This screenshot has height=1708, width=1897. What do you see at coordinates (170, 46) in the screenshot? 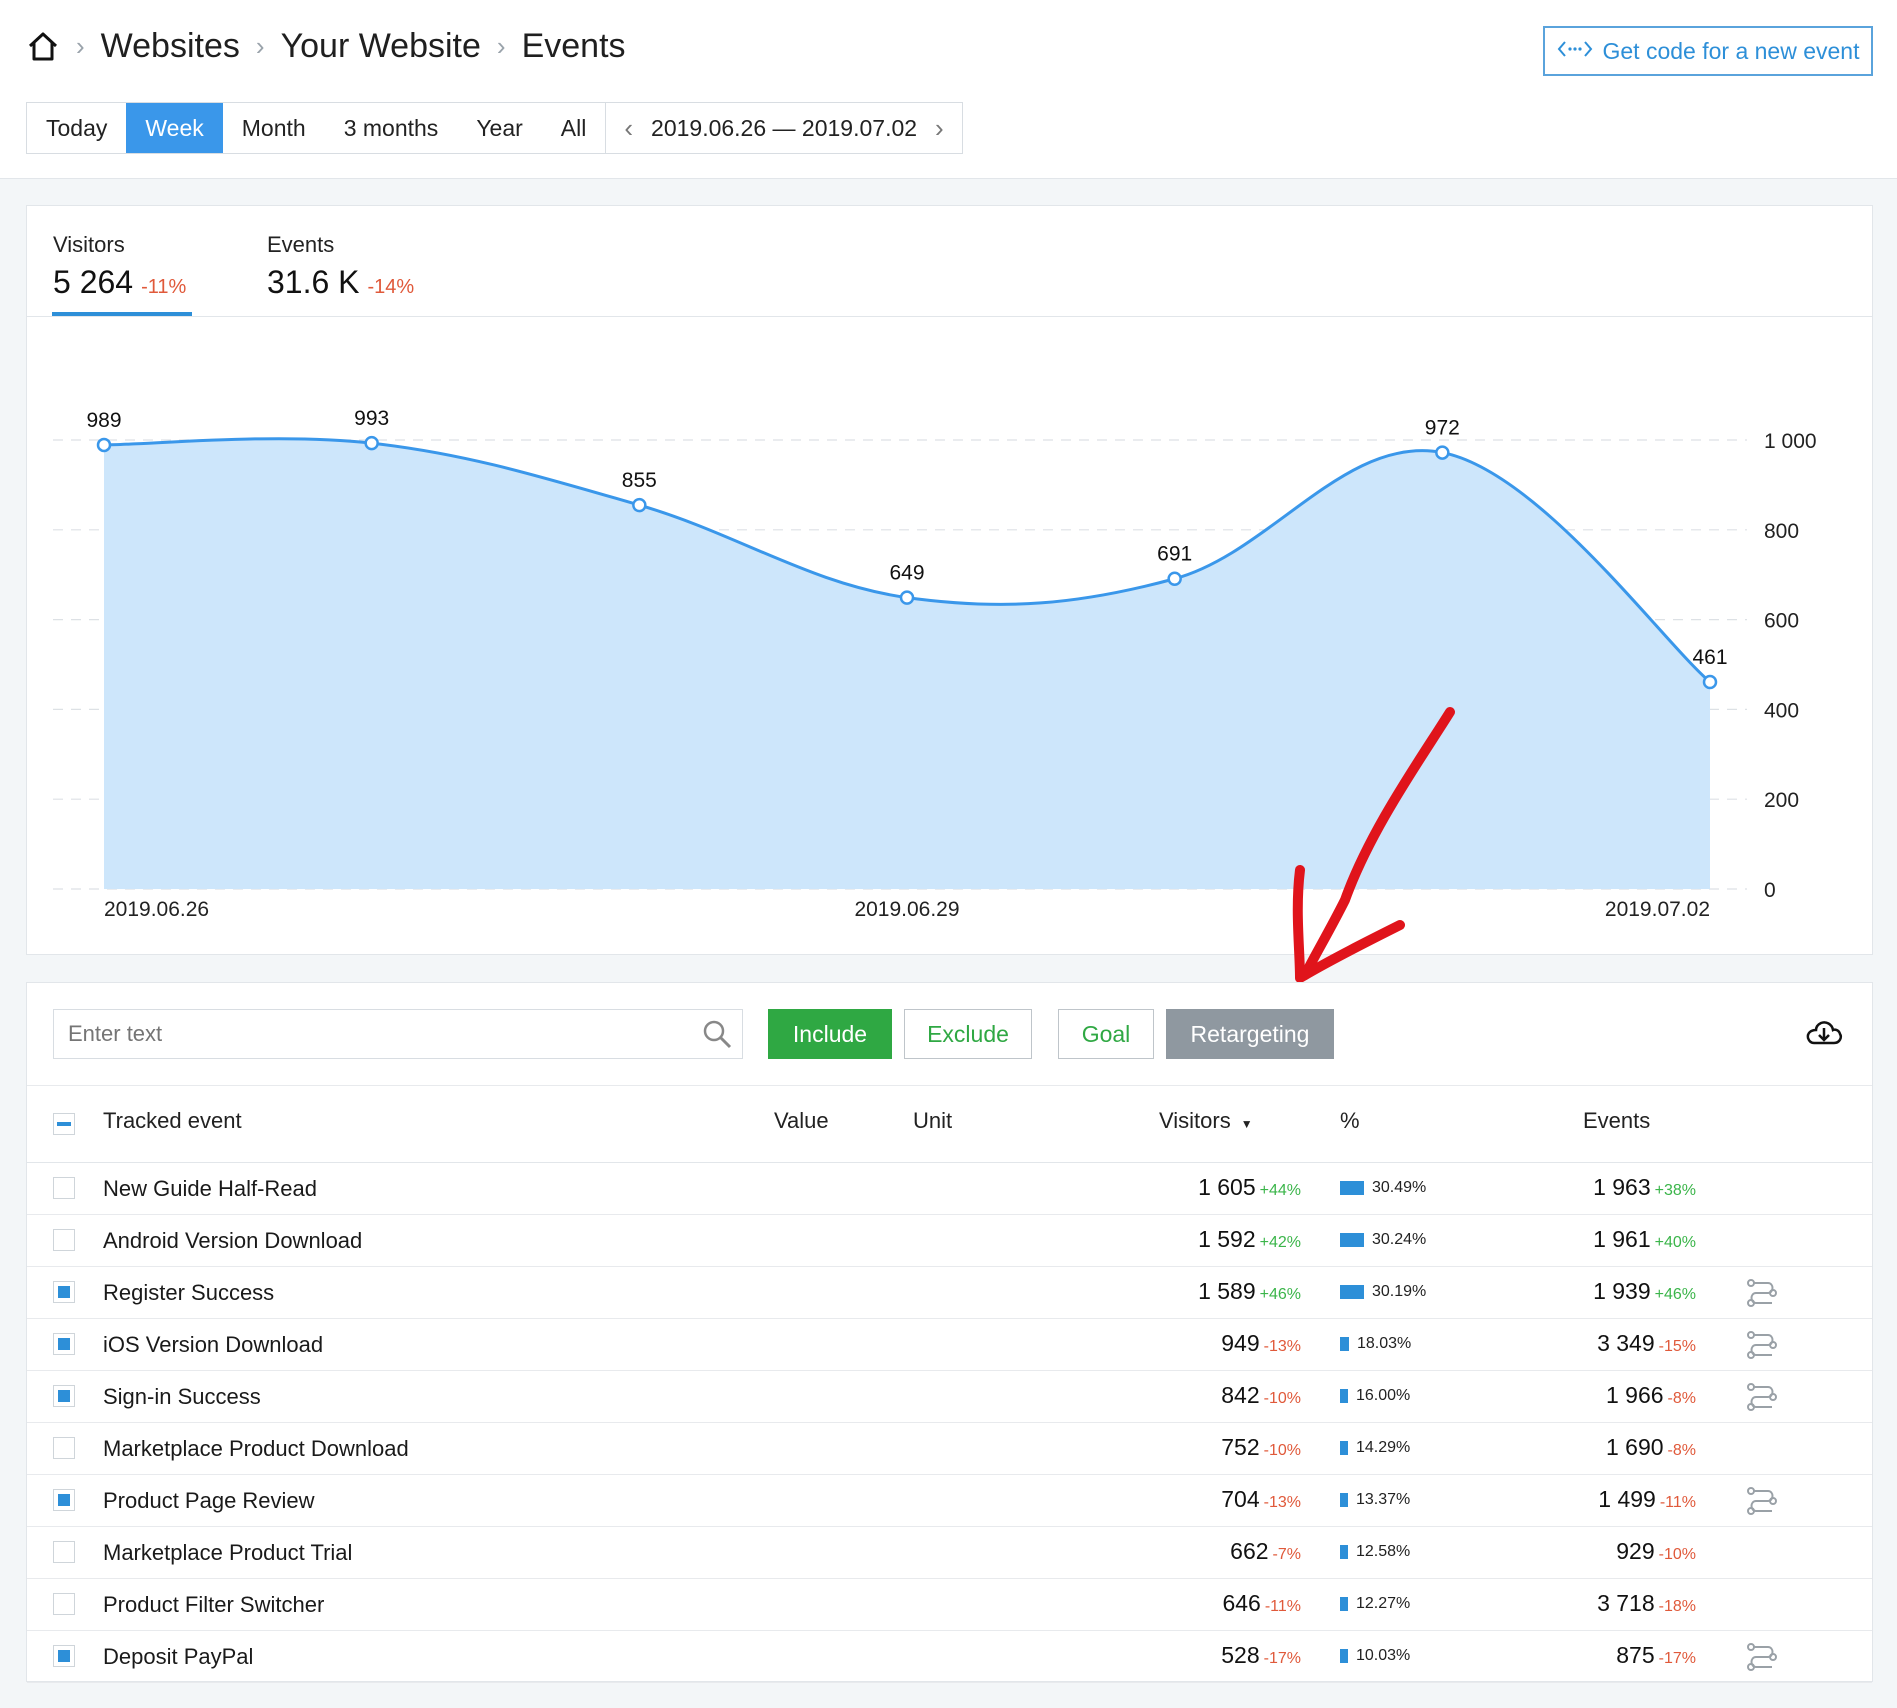
I see `breadcrumb-websites: Websites` at bounding box center [170, 46].